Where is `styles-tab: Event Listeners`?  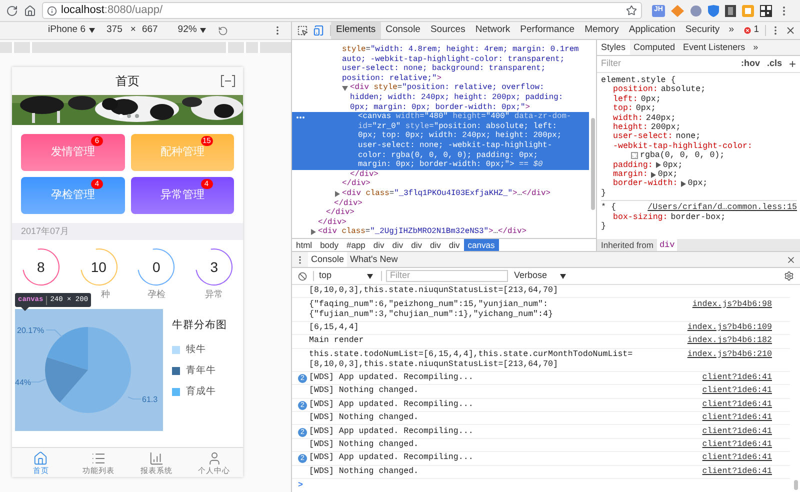 styles-tab: Event Listeners is located at coordinates (714, 47).